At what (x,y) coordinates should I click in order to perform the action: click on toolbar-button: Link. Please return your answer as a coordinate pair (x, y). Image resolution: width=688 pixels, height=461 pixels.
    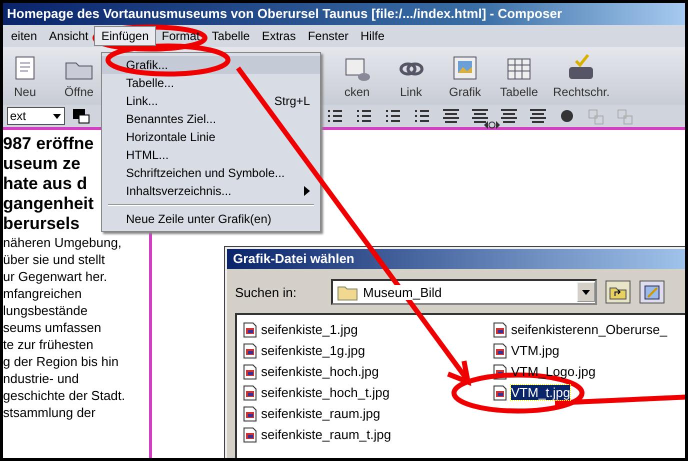
    Looking at the image, I should click on (411, 76).